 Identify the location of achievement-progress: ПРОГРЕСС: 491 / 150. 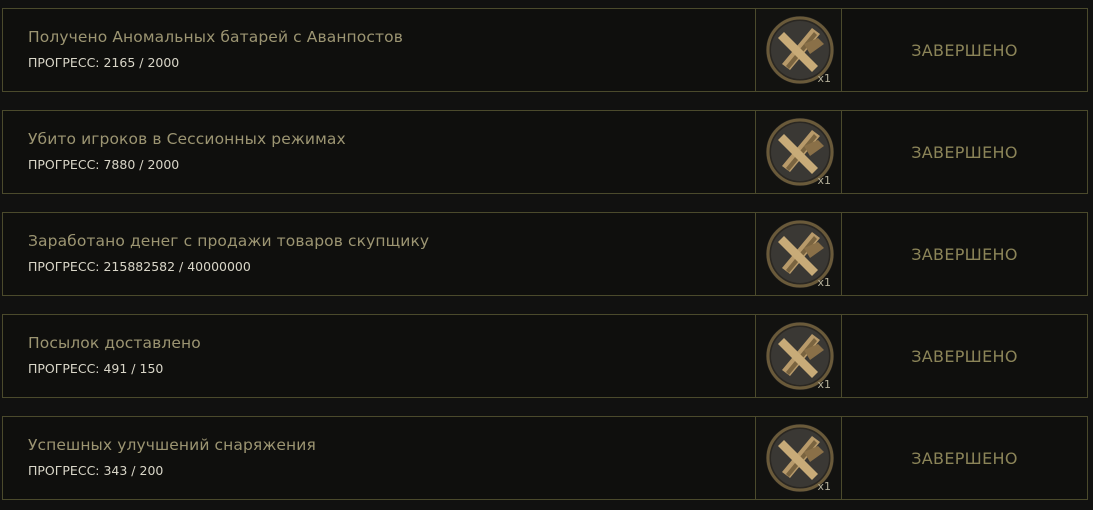
(96, 368).